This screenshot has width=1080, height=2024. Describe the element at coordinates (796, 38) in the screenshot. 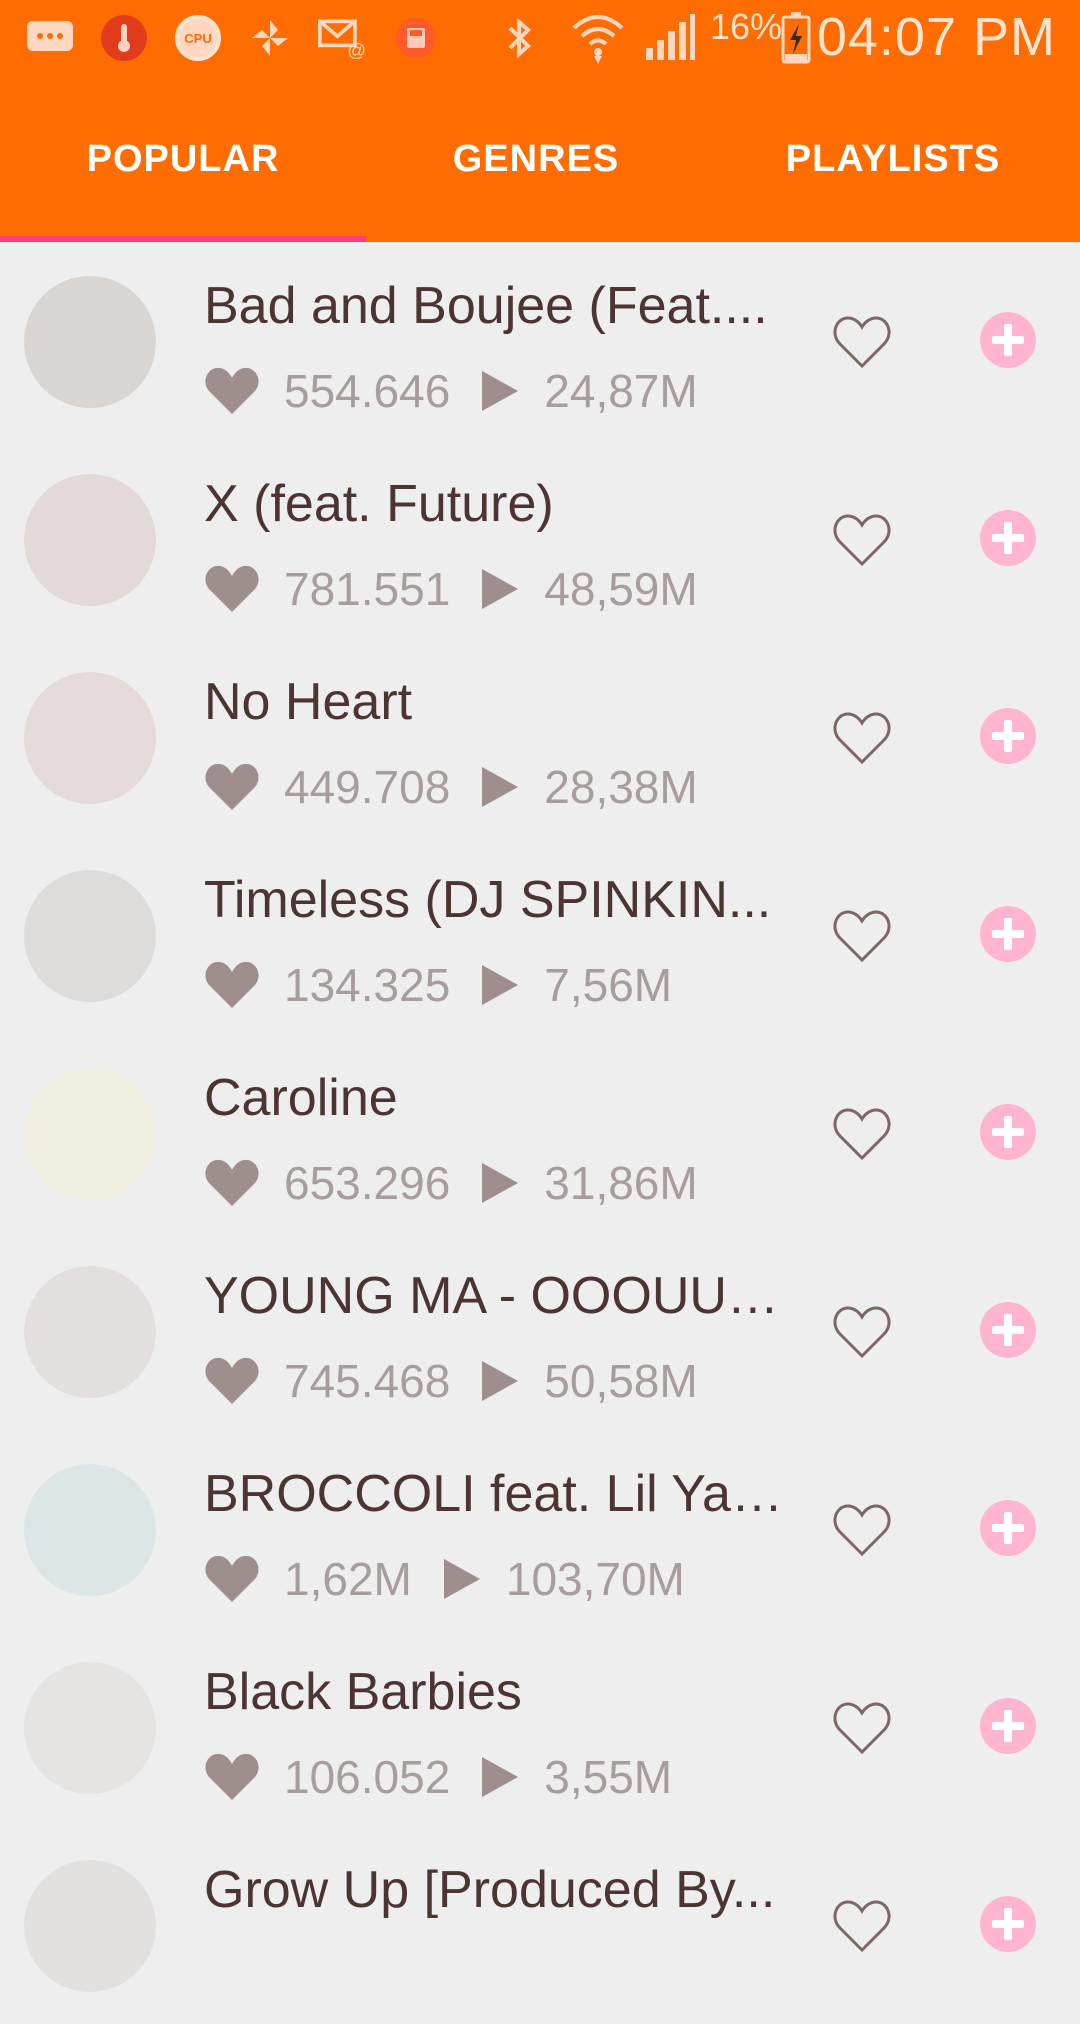

I see `battery-charging-icon` at that location.